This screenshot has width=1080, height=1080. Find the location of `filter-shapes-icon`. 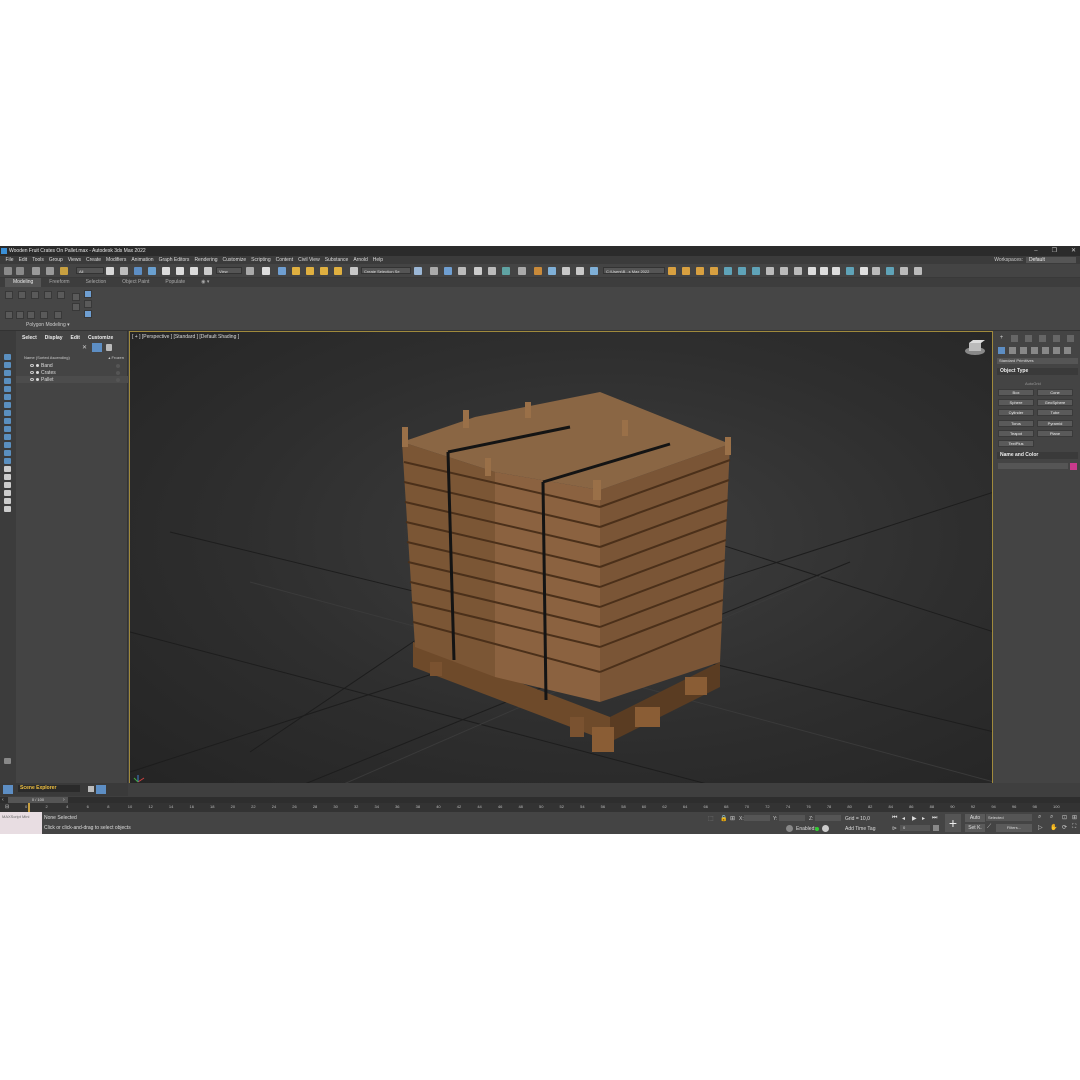

filter-shapes-icon is located at coordinates (7, 365).